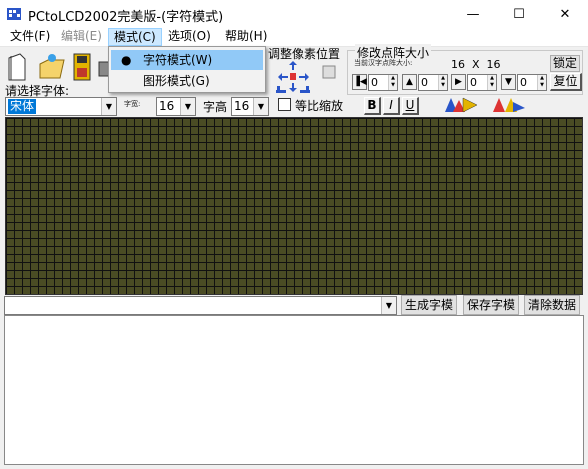 This screenshot has height=469, width=588. I want to click on spinner-right: 0 ▲ ▼, so click(482, 82).